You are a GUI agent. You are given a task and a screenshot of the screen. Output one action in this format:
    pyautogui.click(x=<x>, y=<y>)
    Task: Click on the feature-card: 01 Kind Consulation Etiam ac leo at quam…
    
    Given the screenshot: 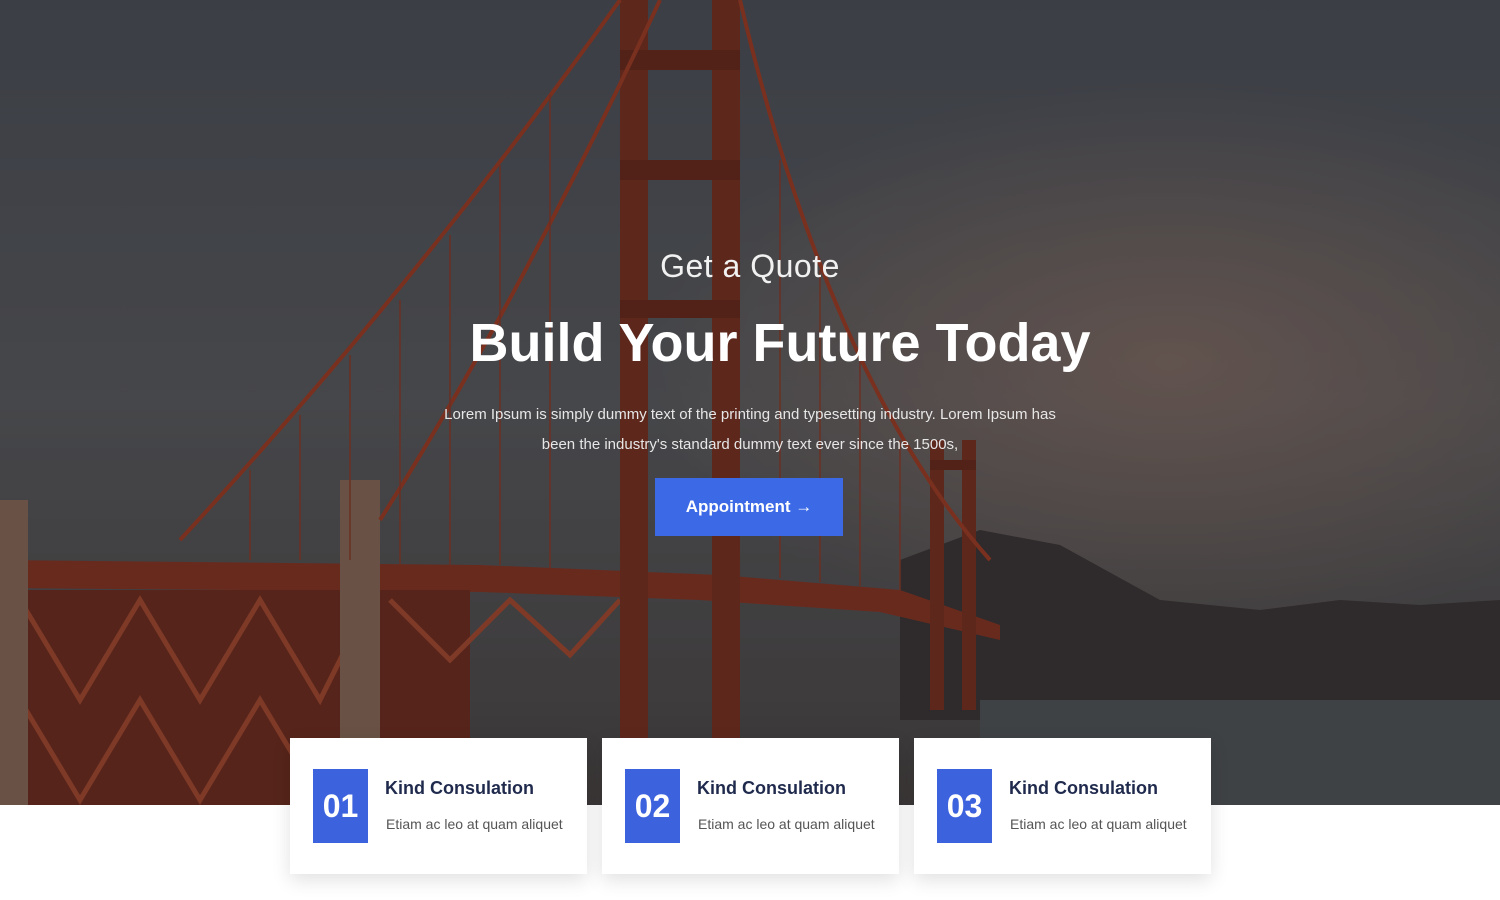 What is the action you would take?
    pyautogui.click(x=438, y=806)
    